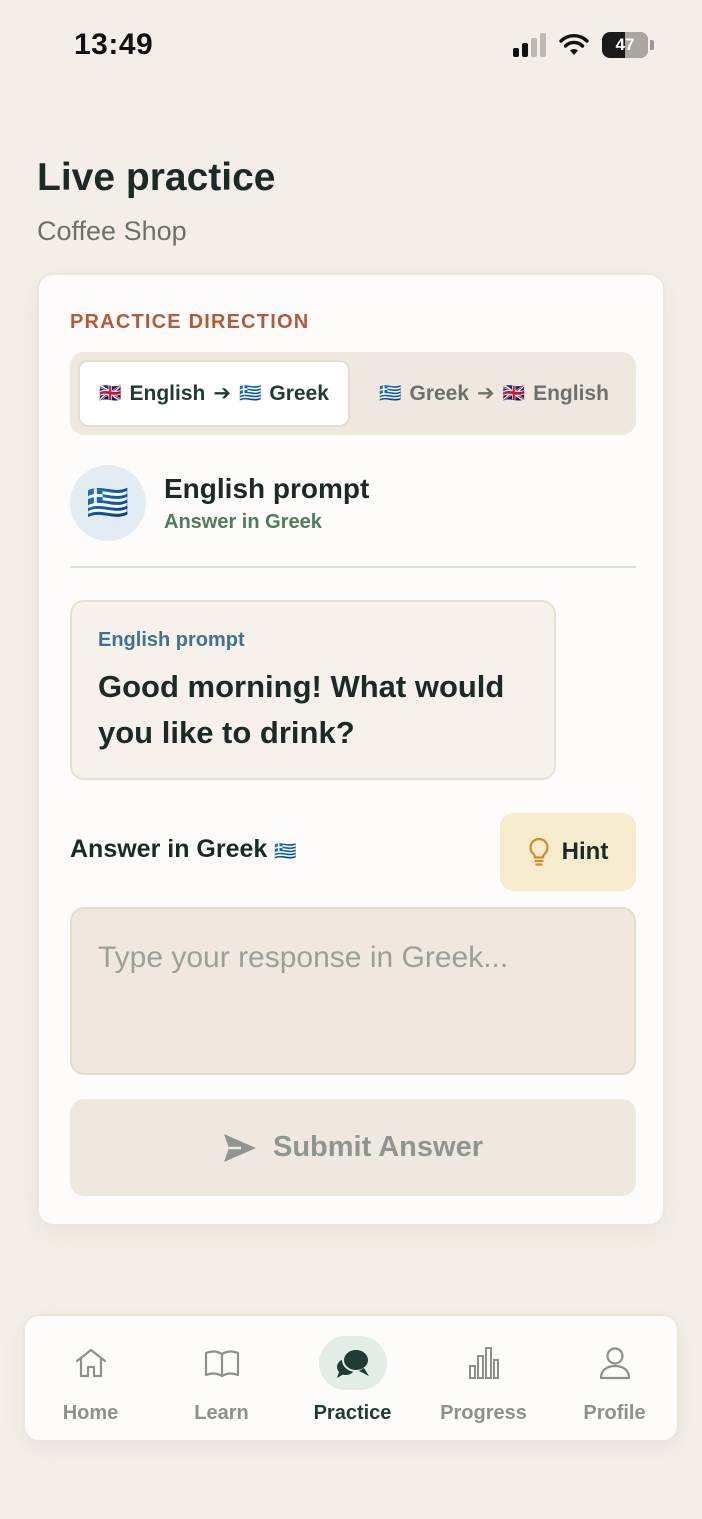  I want to click on status-icons: 47, so click(583, 45).